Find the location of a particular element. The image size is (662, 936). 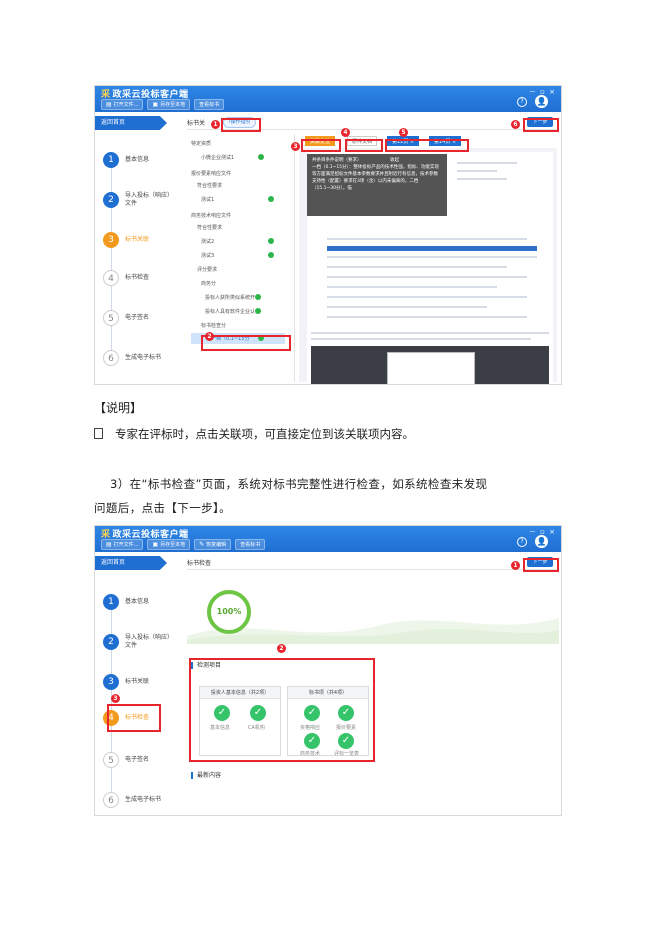

step-label: 导入投标（响应）文件 is located at coordinates (149, 641).